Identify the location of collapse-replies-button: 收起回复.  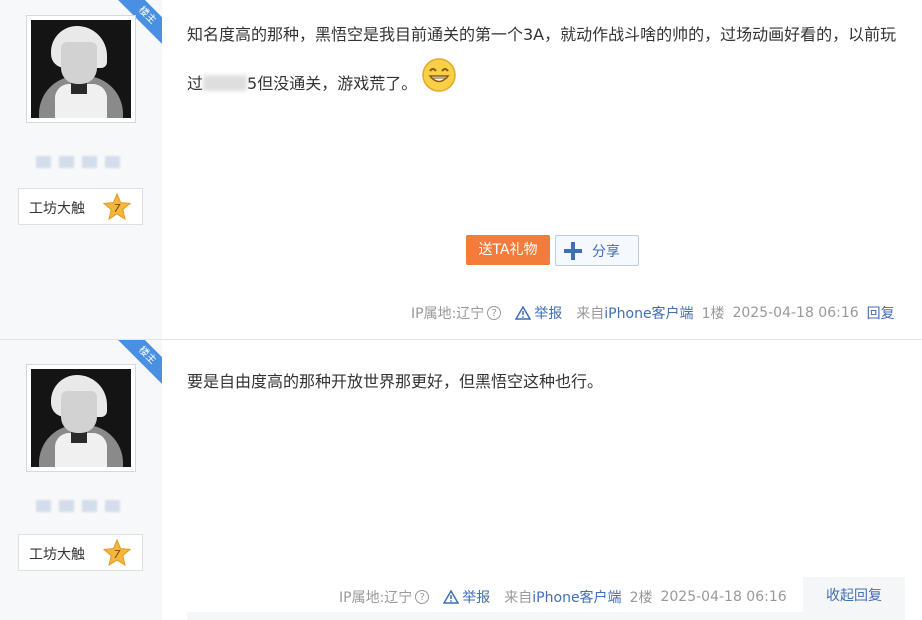
(854, 596).